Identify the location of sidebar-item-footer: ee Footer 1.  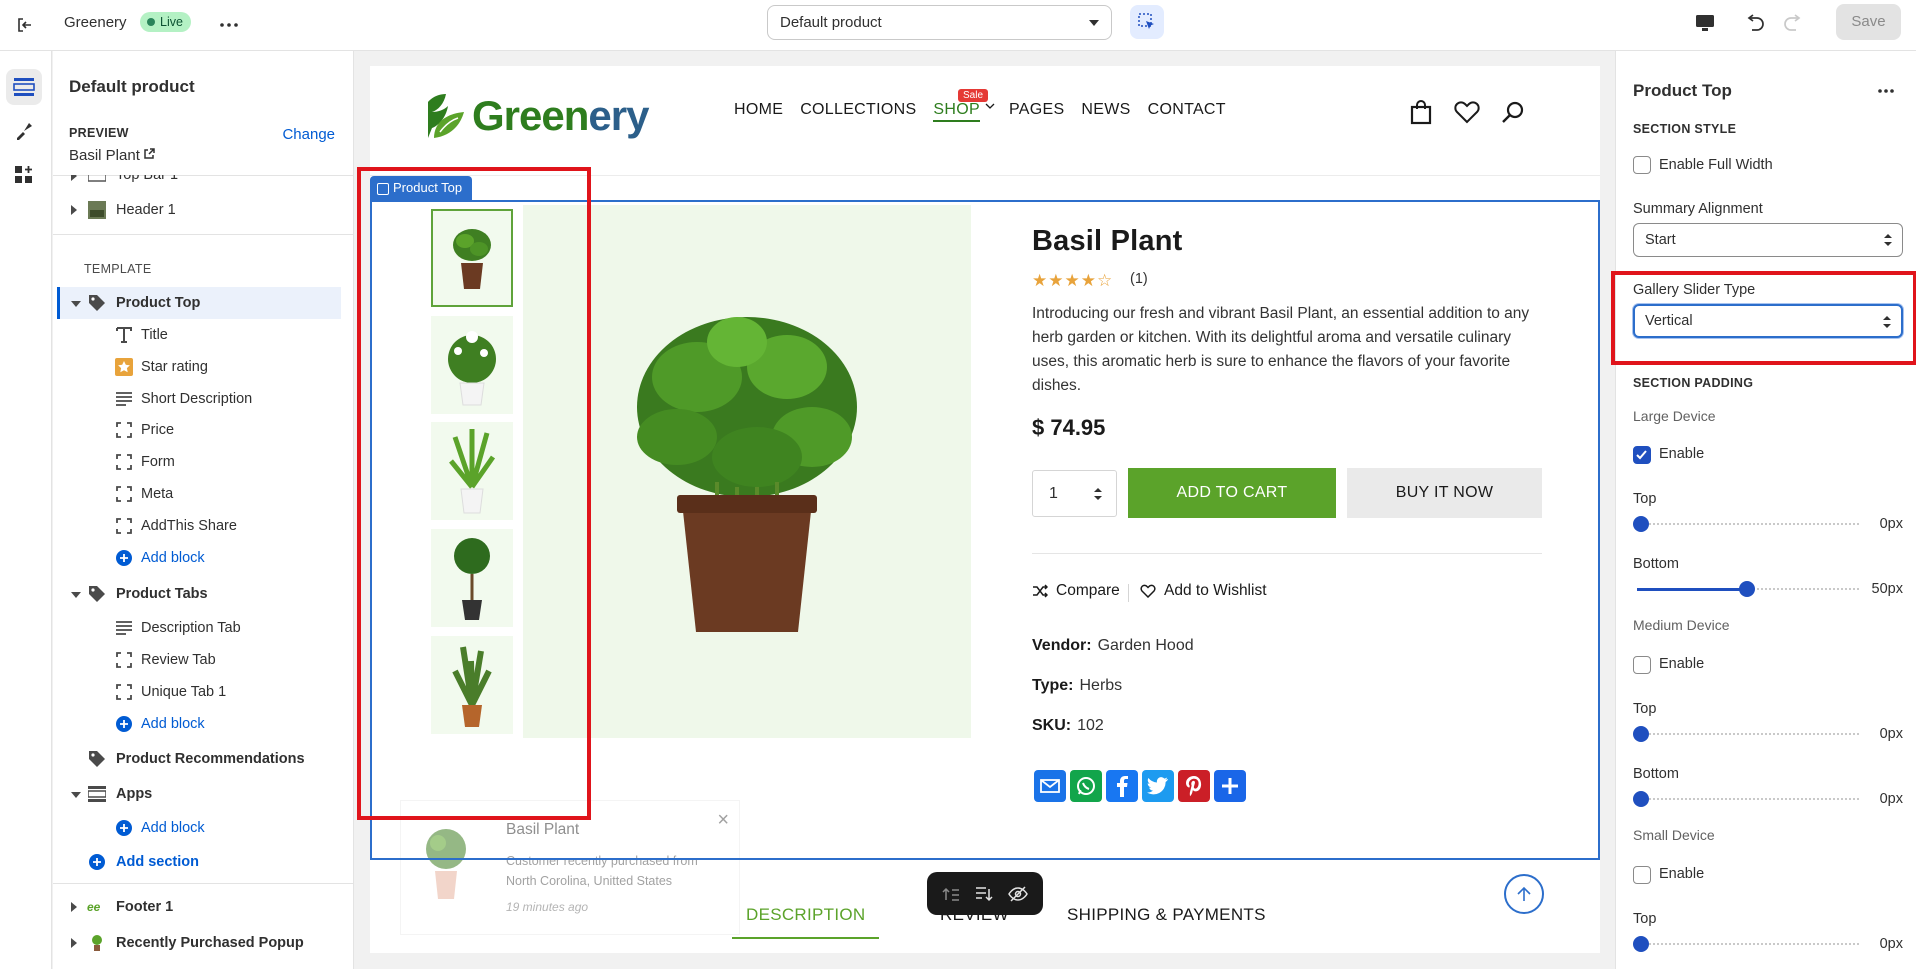
(199, 907).